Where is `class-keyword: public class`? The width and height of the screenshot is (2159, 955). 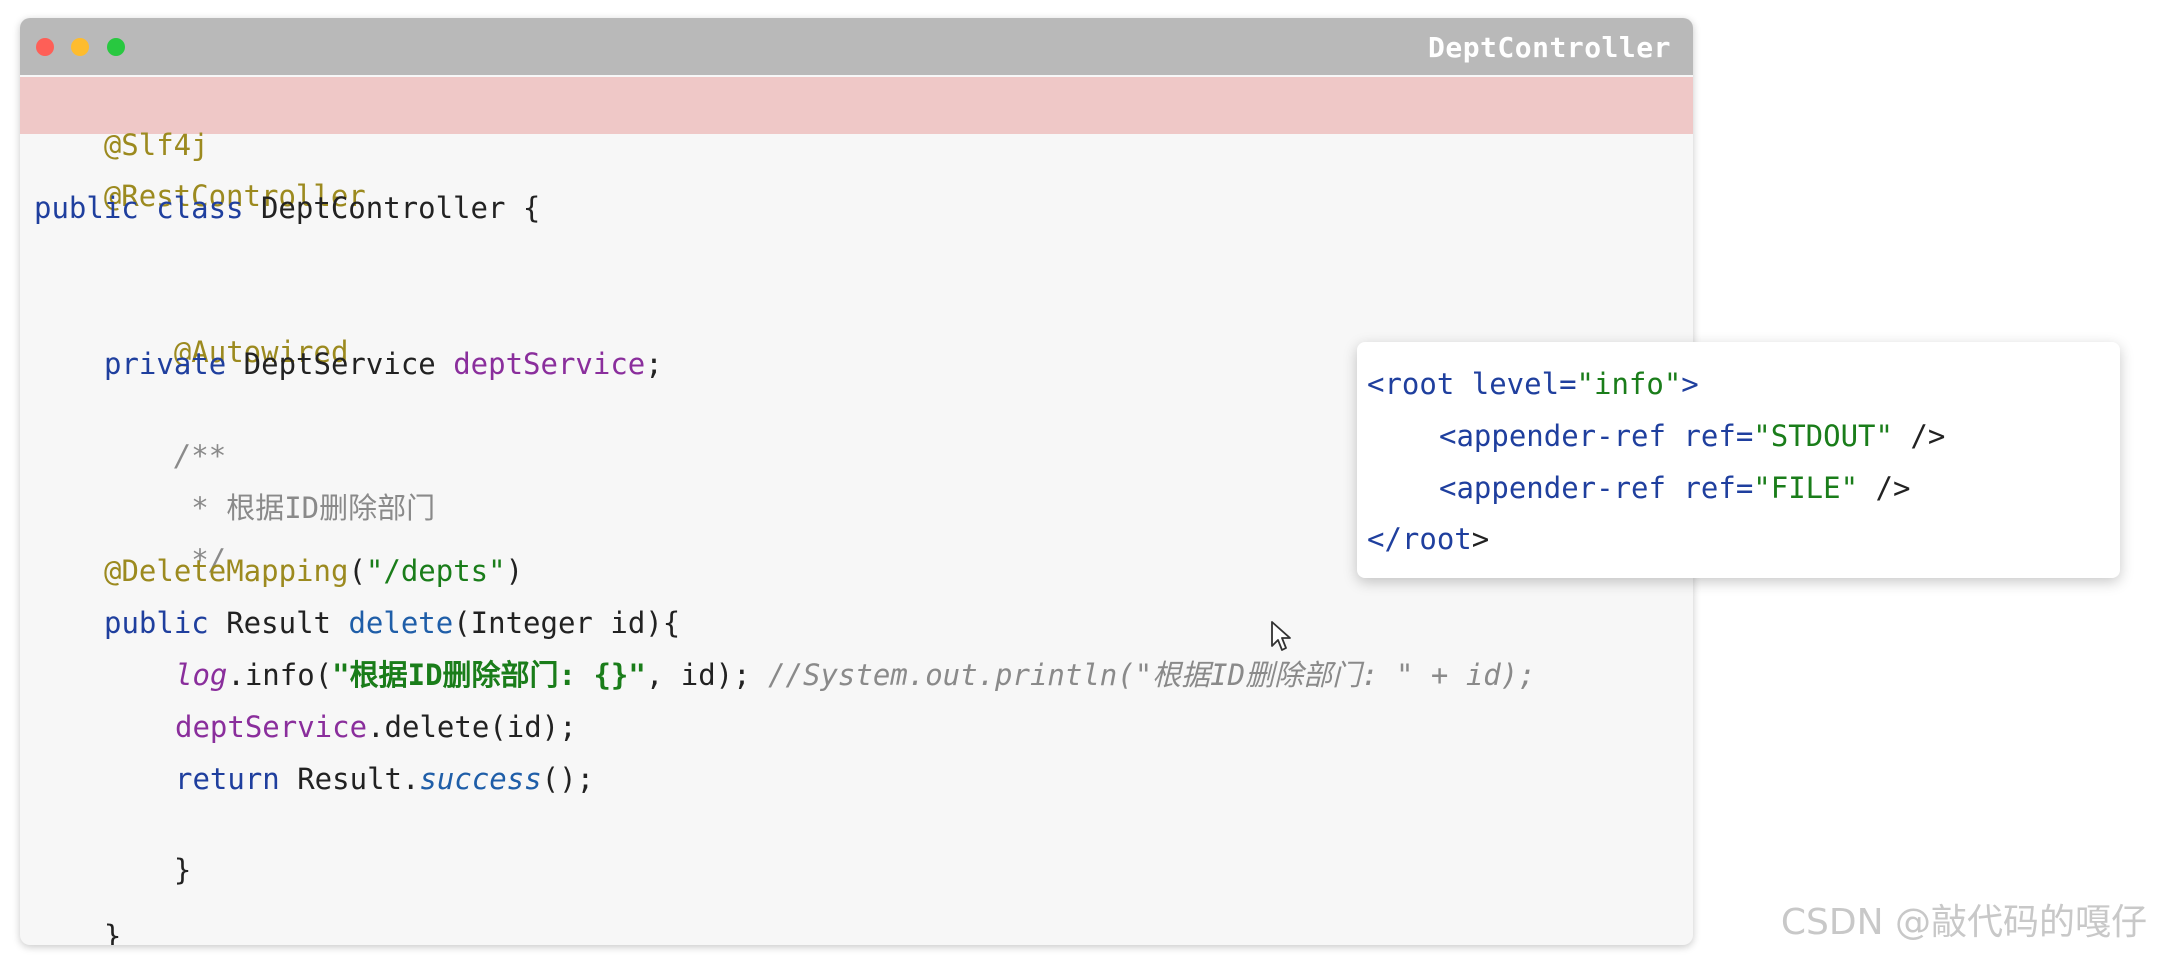
class-keyword: public class is located at coordinates (139, 208).